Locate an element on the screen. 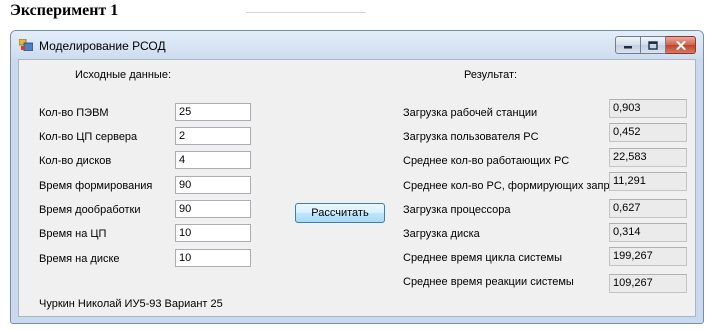 Image resolution: width=717 pixels, height=330 pixels. maximize-icon is located at coordinates (653, 45).